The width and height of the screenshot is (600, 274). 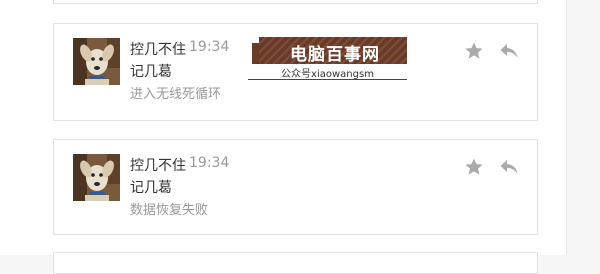 I want to click on watermark-corner-mark, so click(x=255, y=53).